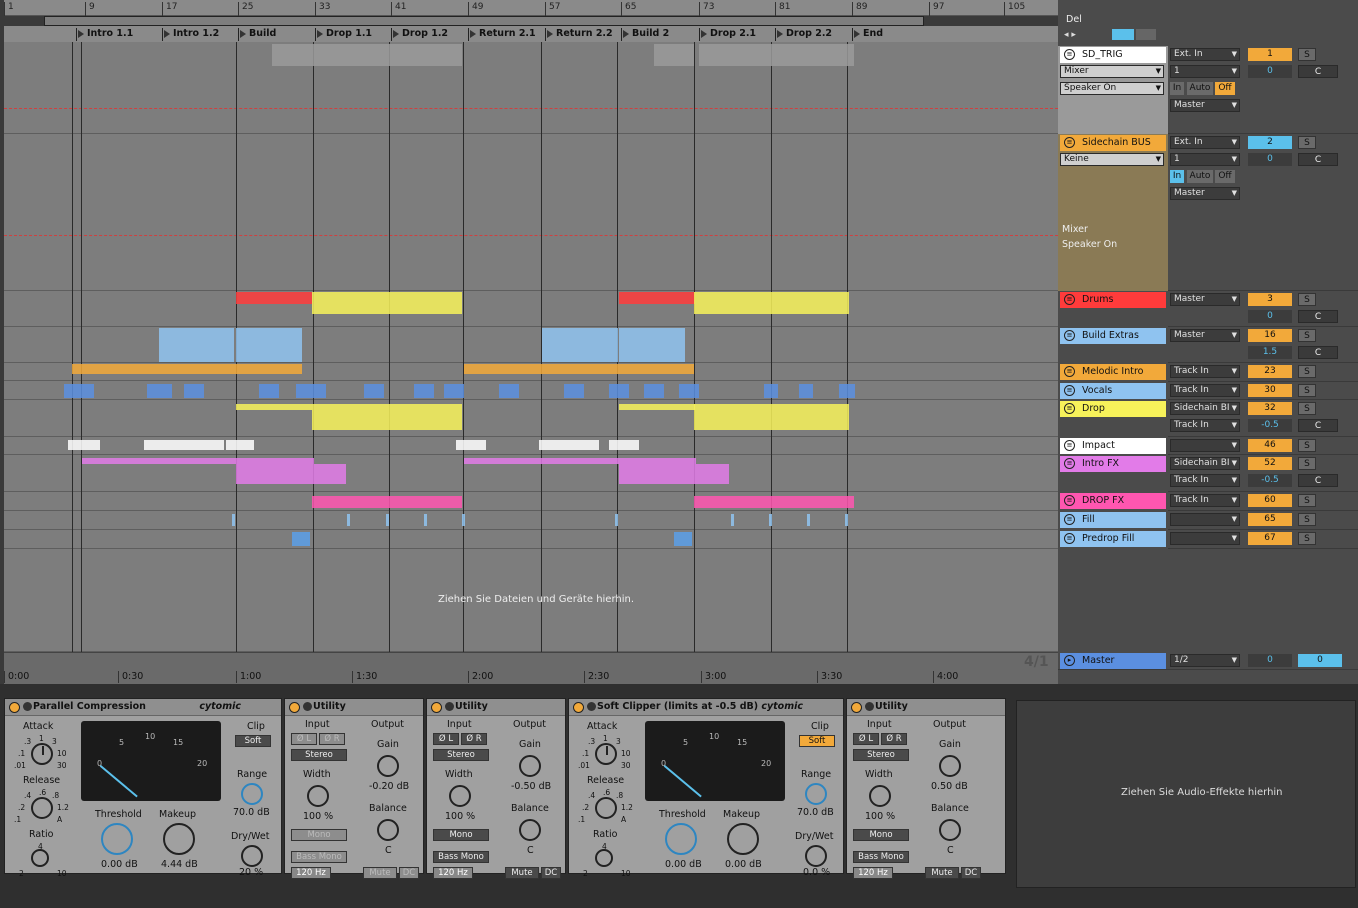 This screenshot has height=908, width=1358. What do you see at coordinates (604, 858) in the screenshot?
I see `ratio-knob` at bounding box center [604, 858].